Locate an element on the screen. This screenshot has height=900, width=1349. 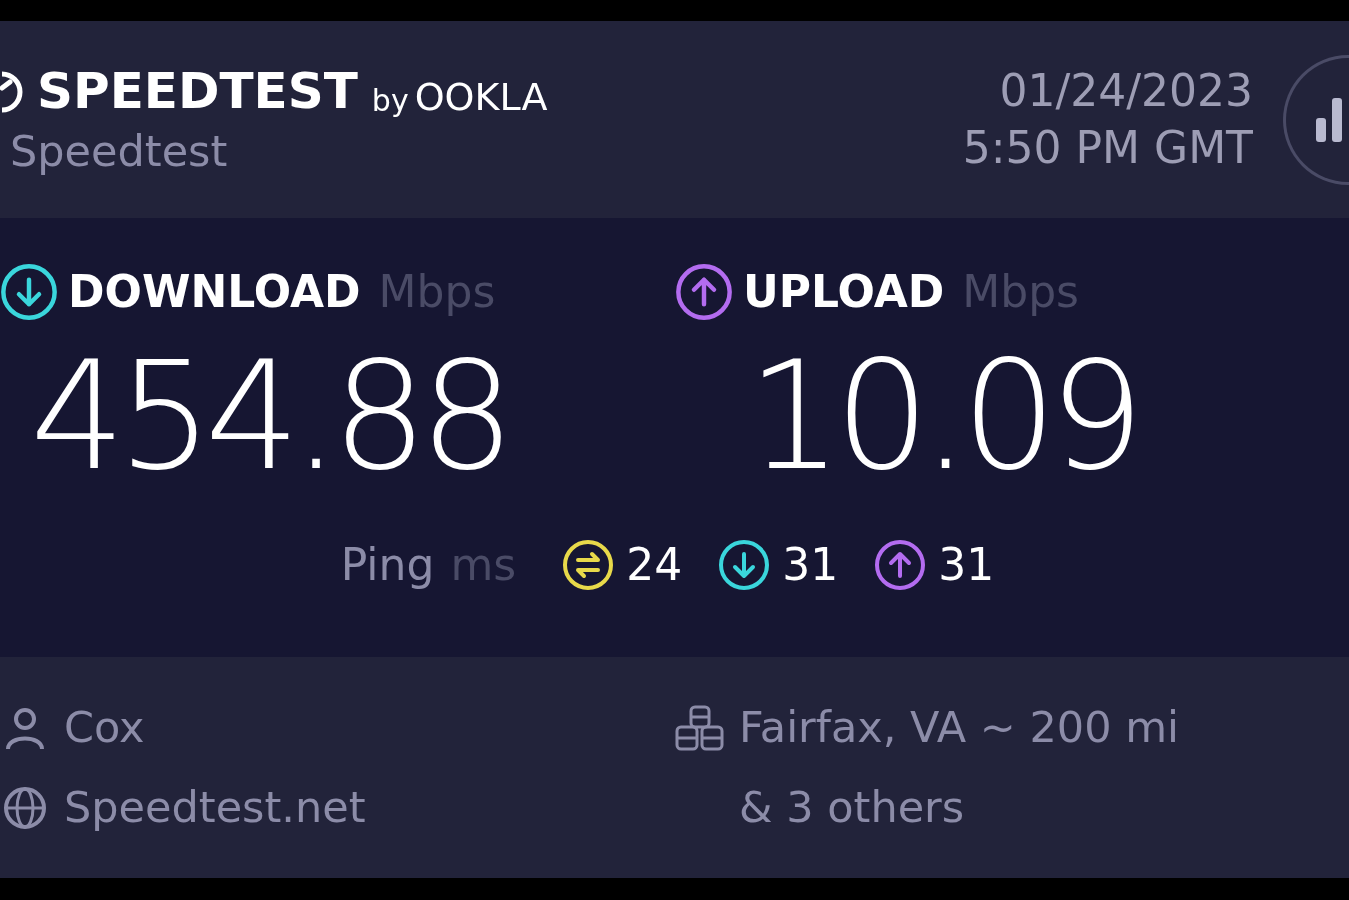
ping-value: 24 is located at coordinates (654, 565).